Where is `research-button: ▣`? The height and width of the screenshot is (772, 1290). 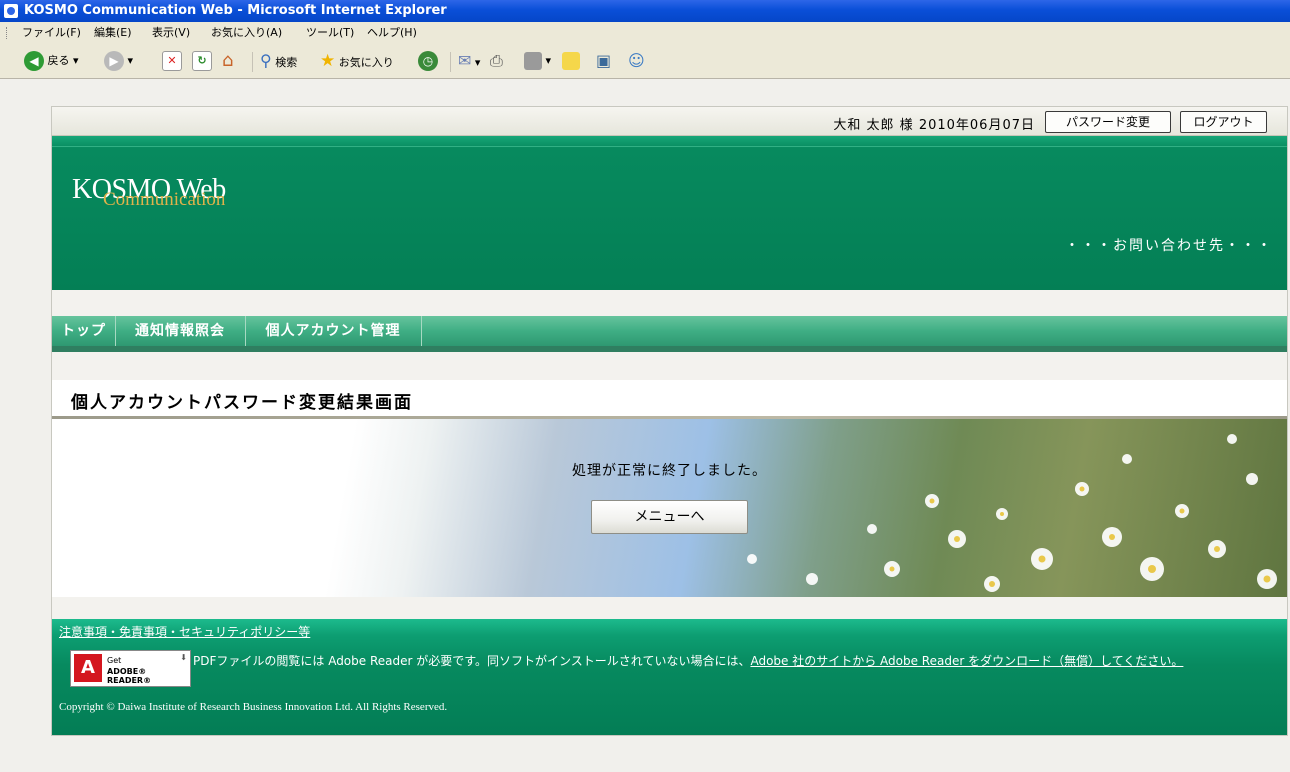 research-button: ▣ is located at coordinates (603, 61).